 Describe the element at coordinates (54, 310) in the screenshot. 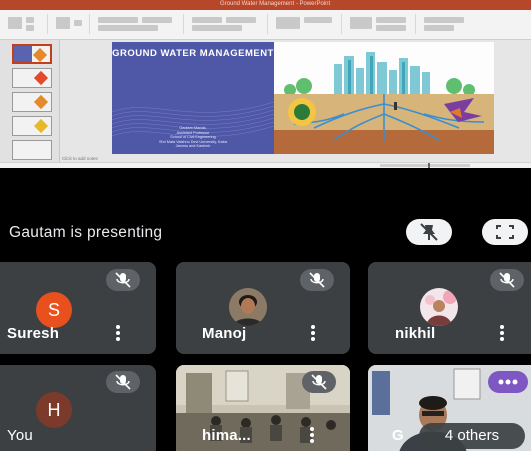

I see `avatar: S` at that location.